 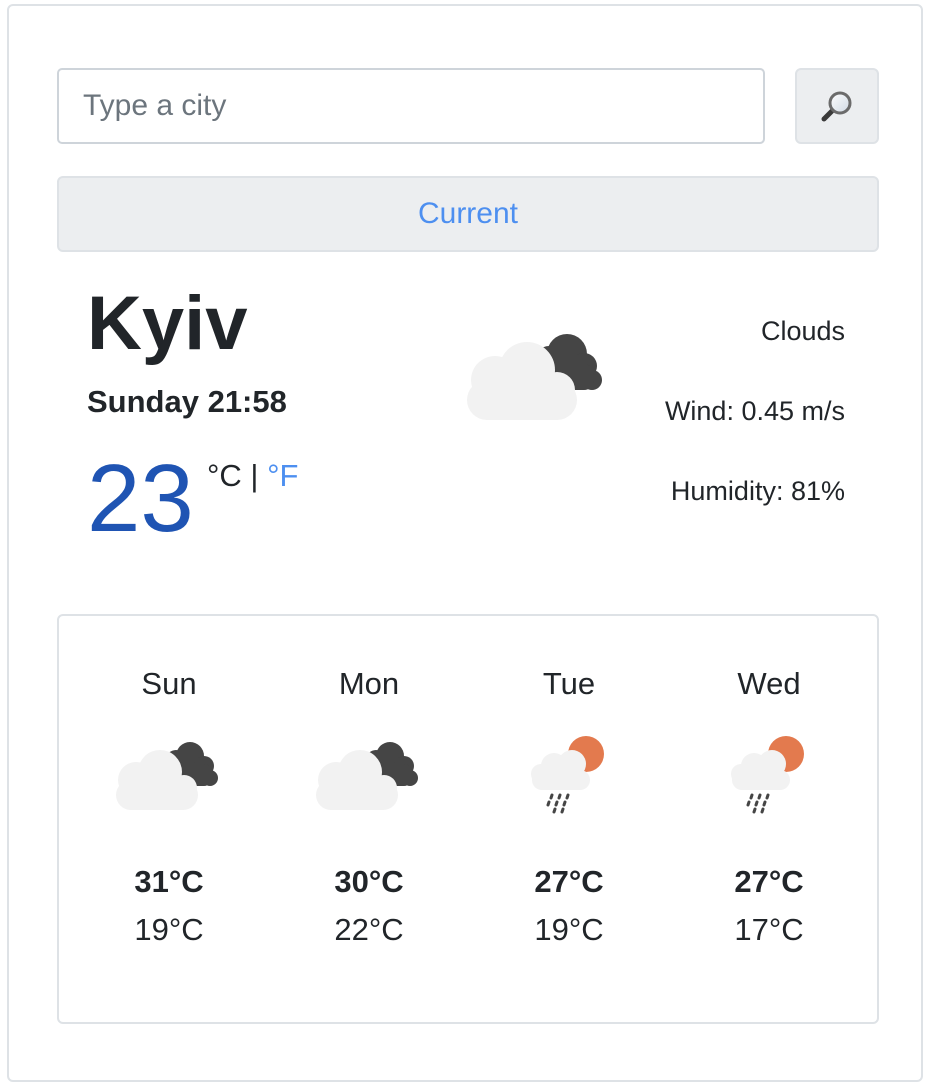 I want to click on date-time: Sunday 21:58, so click(x=187, y=401).